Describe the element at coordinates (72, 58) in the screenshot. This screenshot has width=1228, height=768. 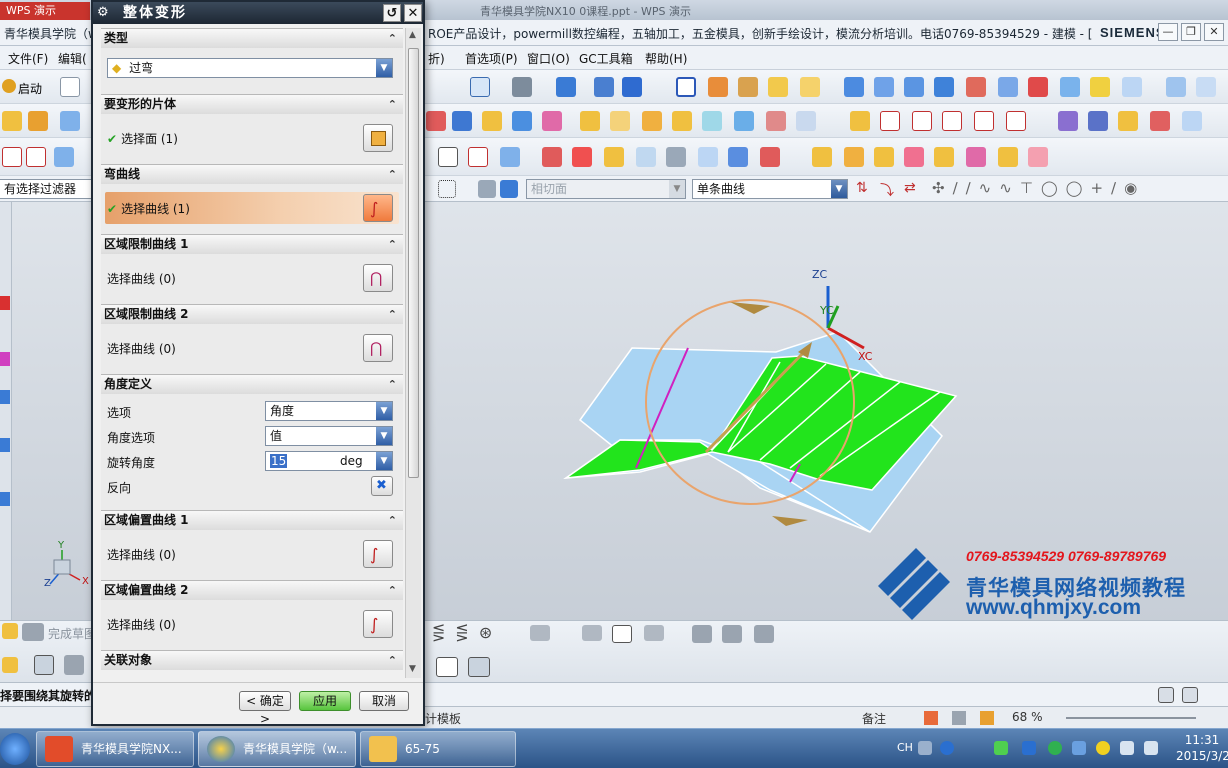
I see `menu-edit: 编辑(` at that location.